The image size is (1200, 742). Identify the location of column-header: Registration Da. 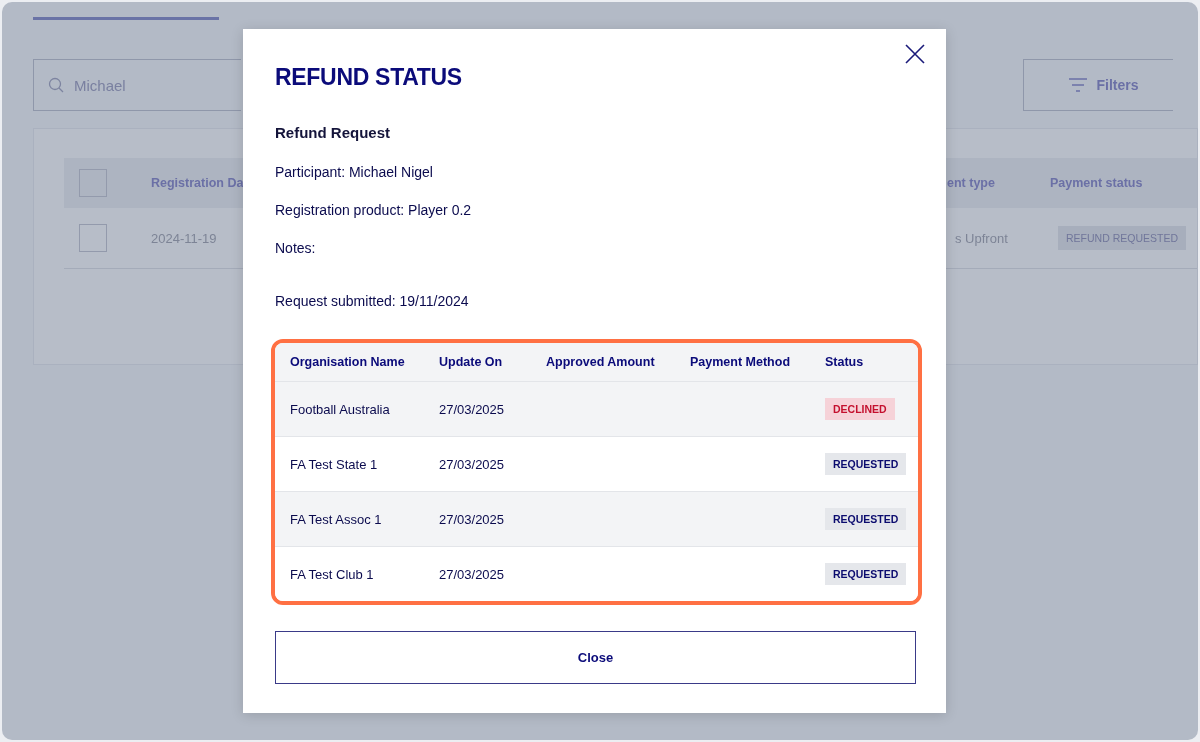
(197, 183).